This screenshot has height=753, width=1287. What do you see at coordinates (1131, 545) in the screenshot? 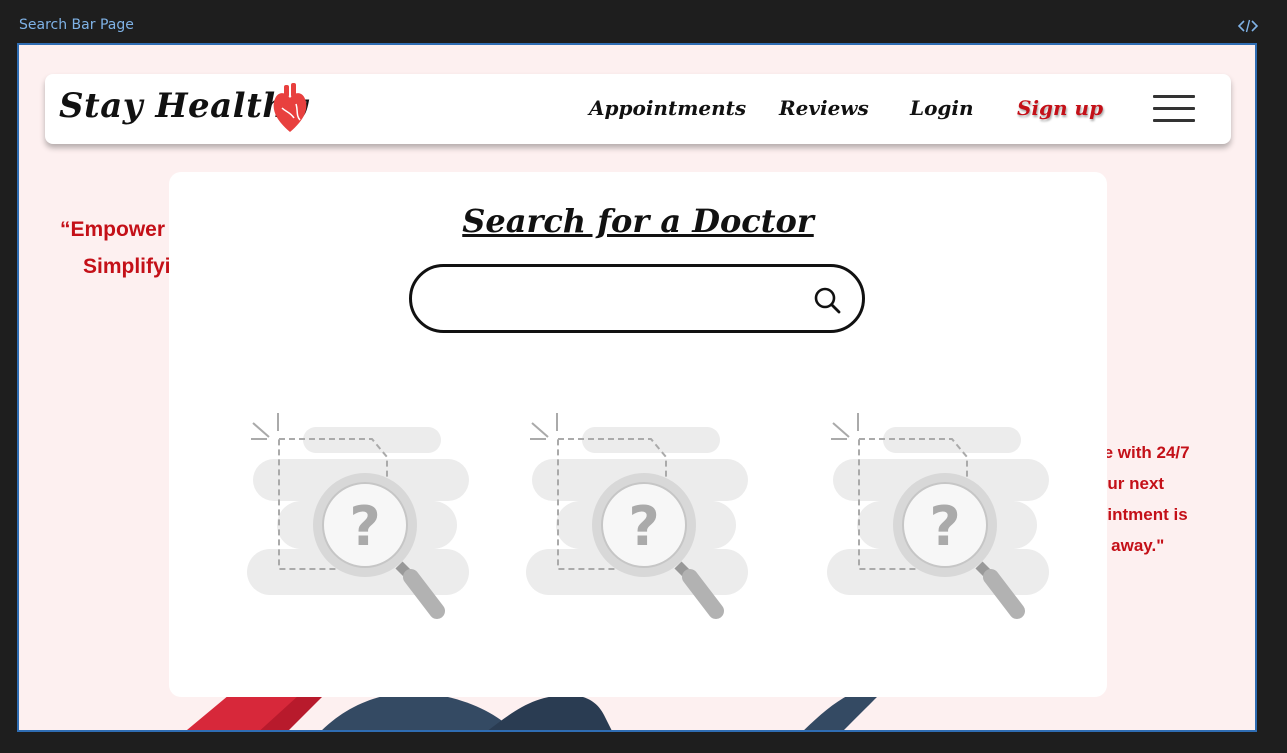
I see `hero-right-line: s away."` at bounding box center [1131, 545].